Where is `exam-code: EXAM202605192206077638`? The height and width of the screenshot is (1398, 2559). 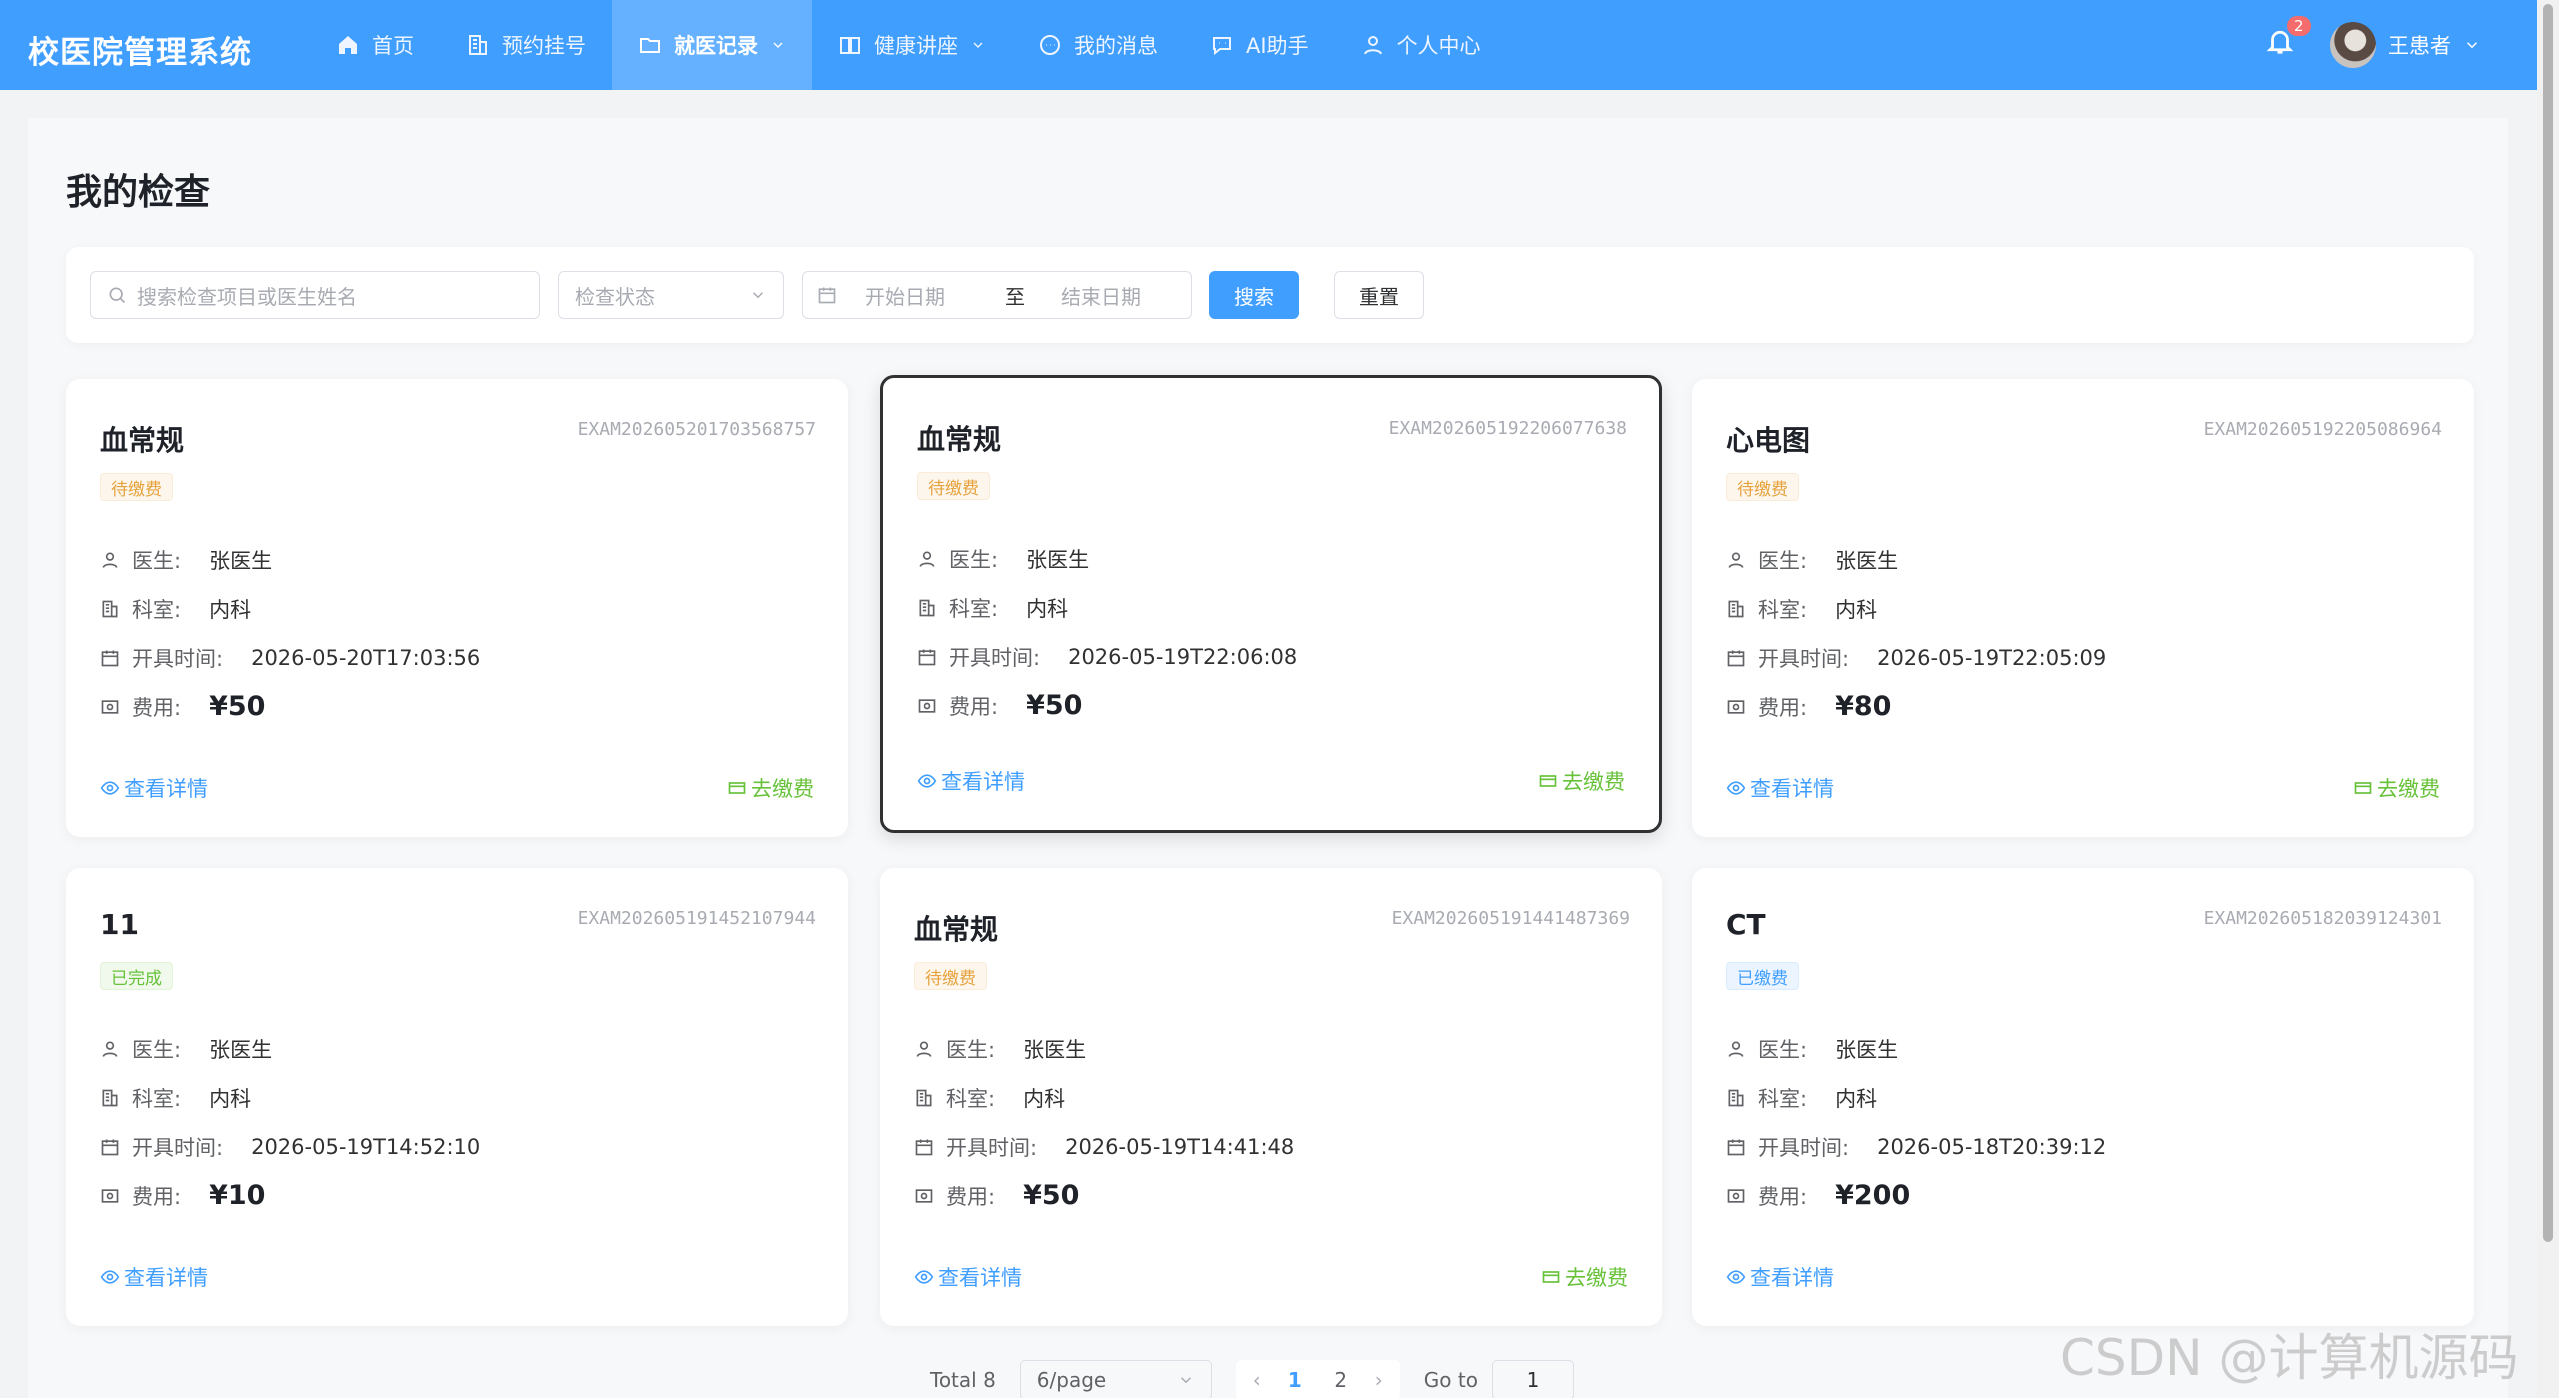
exam-code: EXAM202605192206077638 is located at coordinates (1507, 428).